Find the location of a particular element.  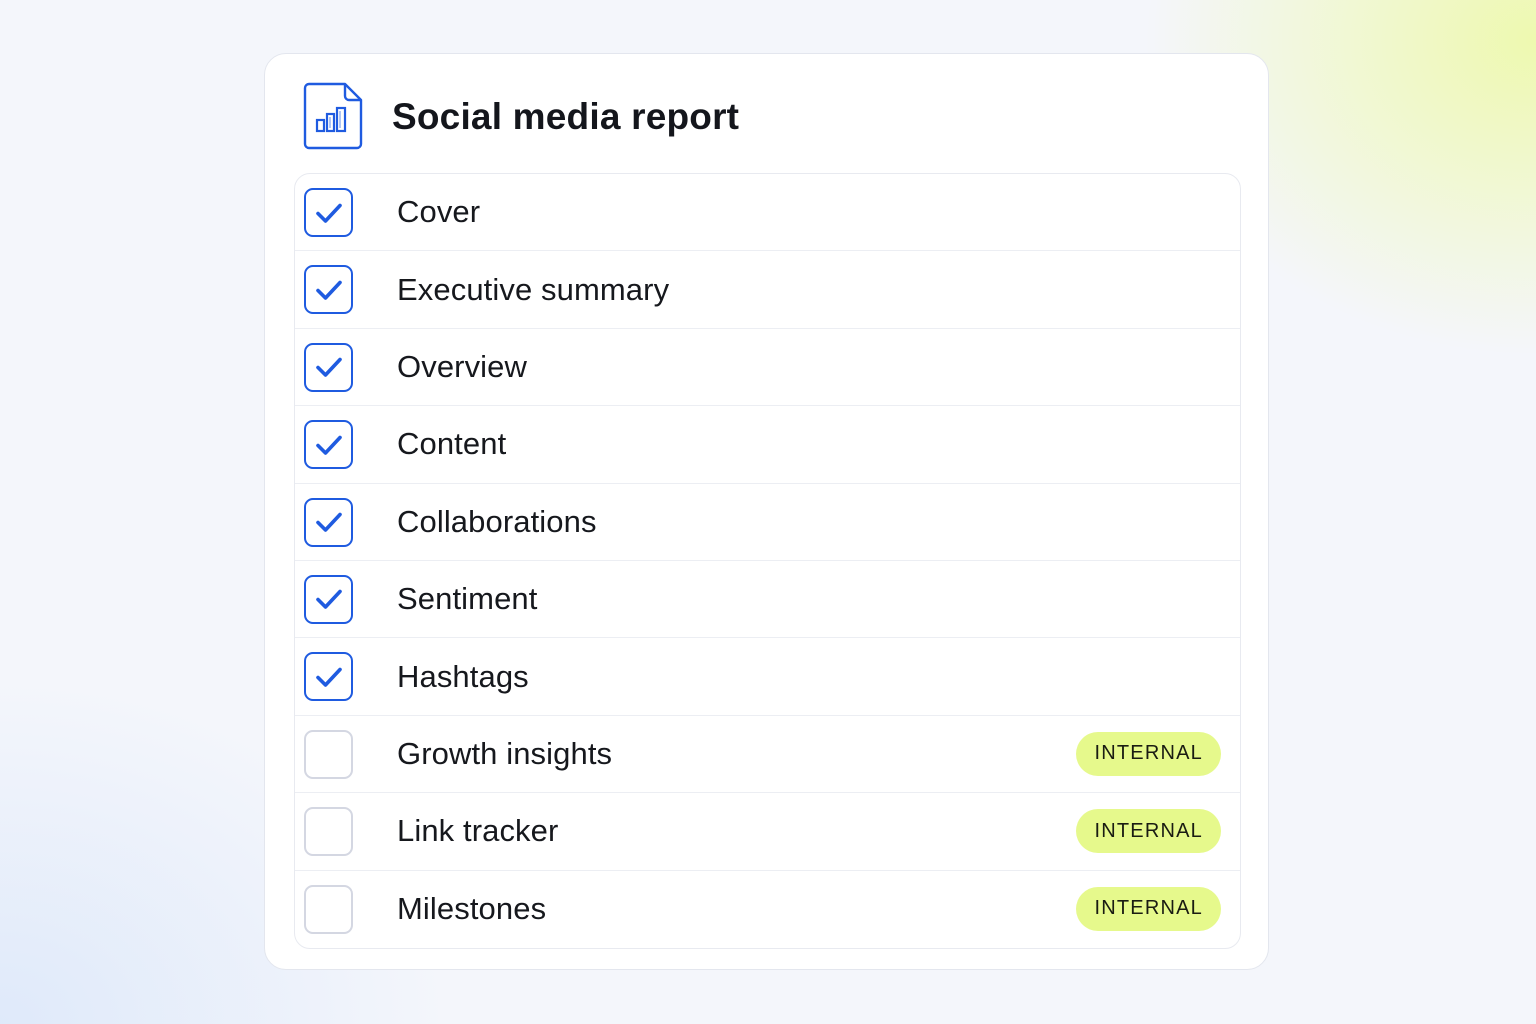

checklist-item-label: Growth insights is located at coordinates (505, 753).